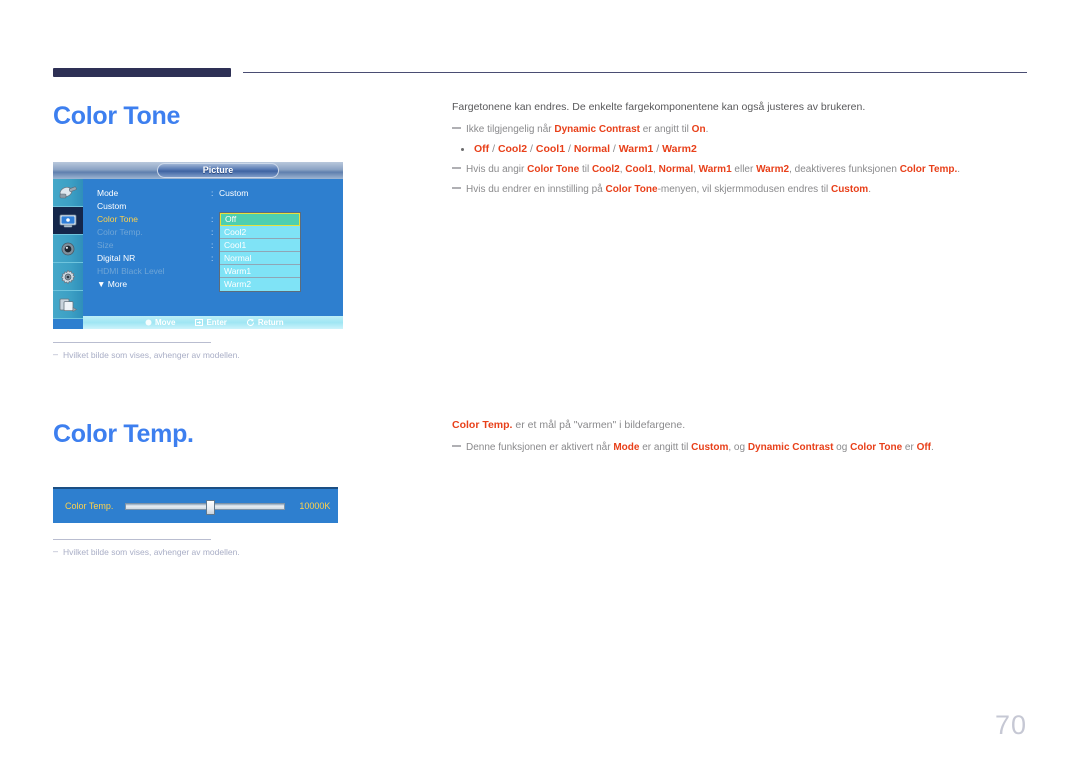  Describe the element at coordinates (315, 506) in the screenshot. I see `slider-value: 10000K` at that location.